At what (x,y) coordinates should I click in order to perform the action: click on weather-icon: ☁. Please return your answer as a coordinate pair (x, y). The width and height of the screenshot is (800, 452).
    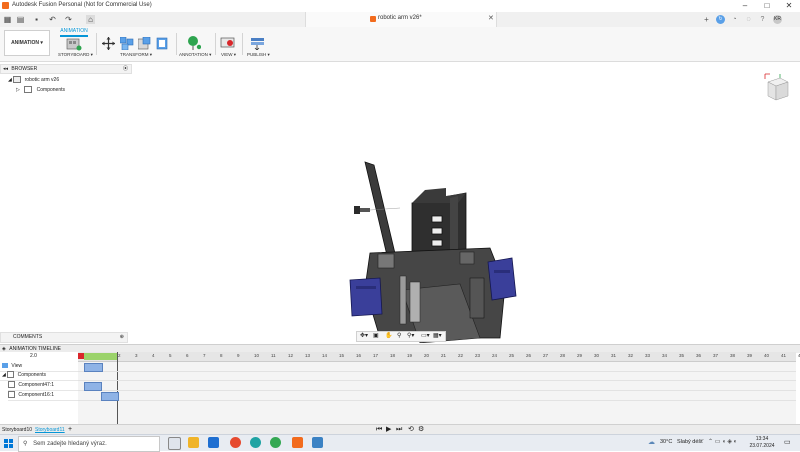
    Looking at the image, I should click on (651, 442).